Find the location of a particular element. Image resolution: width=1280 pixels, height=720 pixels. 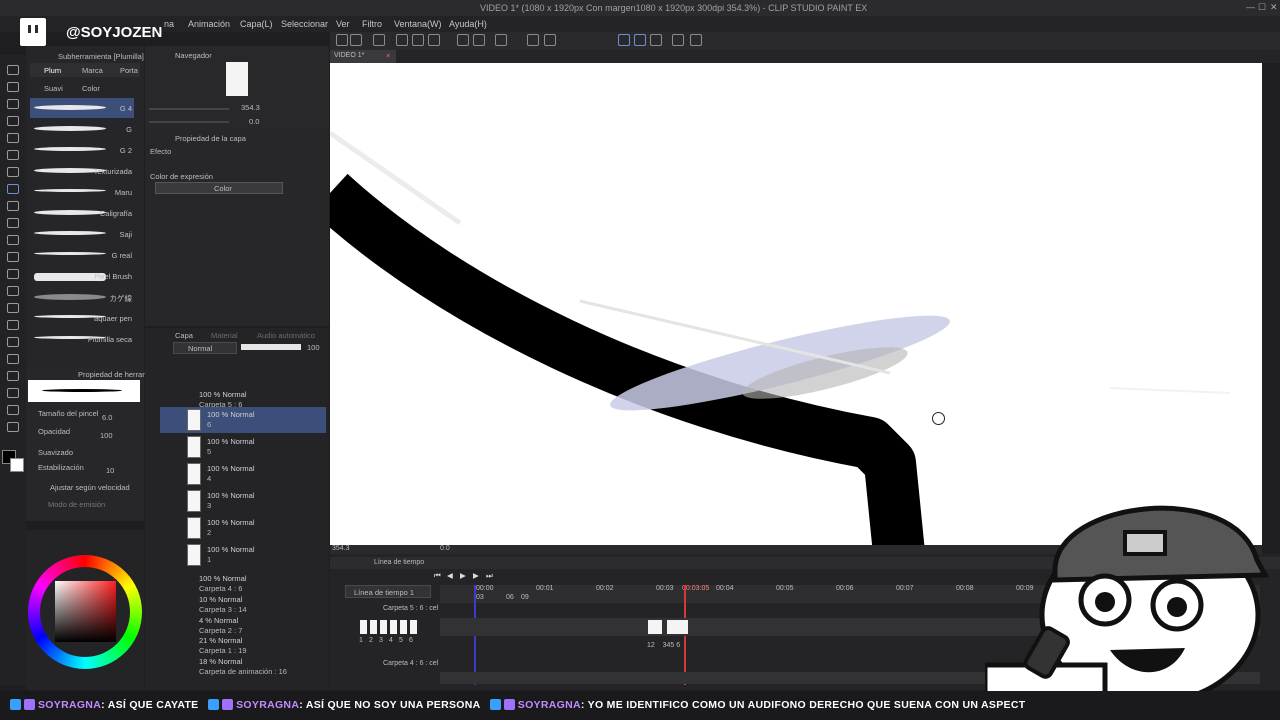

loading-icon is located at coordinates (501, 40).